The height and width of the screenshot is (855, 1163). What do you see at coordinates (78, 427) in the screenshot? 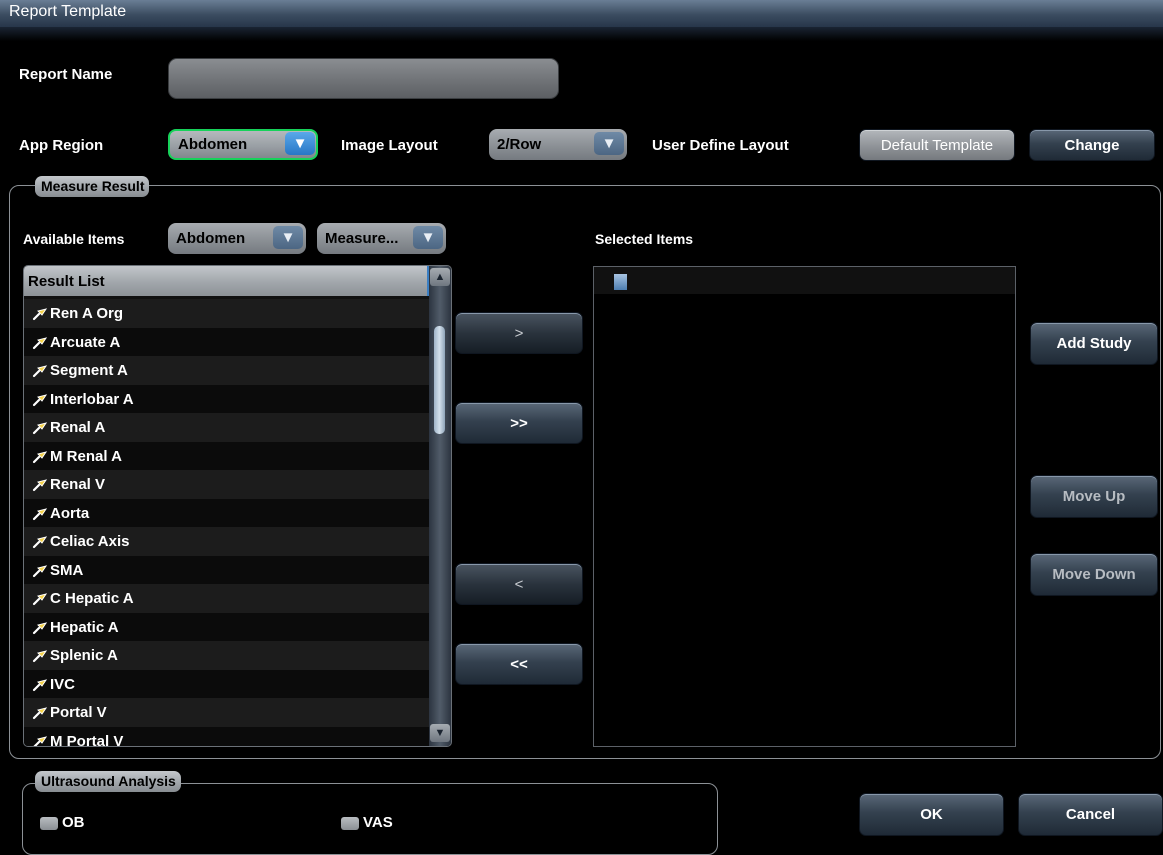
I see `result-item-label: Renal A` at bounding box center [78, 427].